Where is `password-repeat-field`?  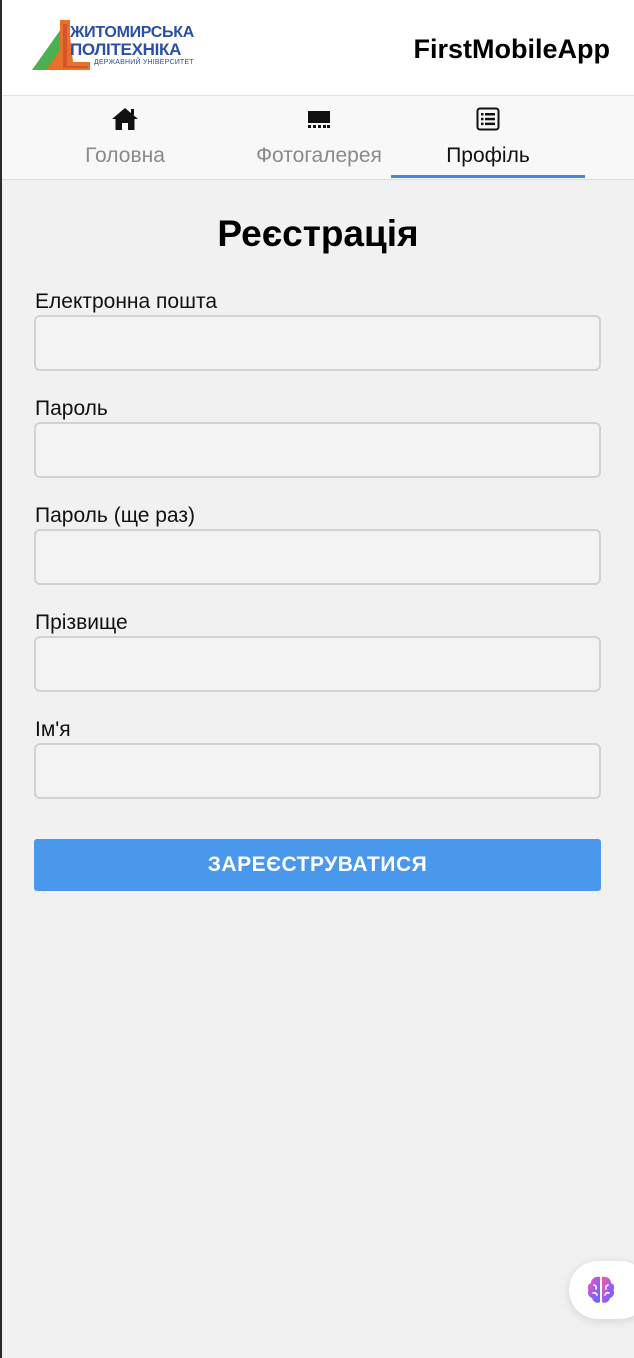 password-repeat-field is located at coordinates (317, 557).